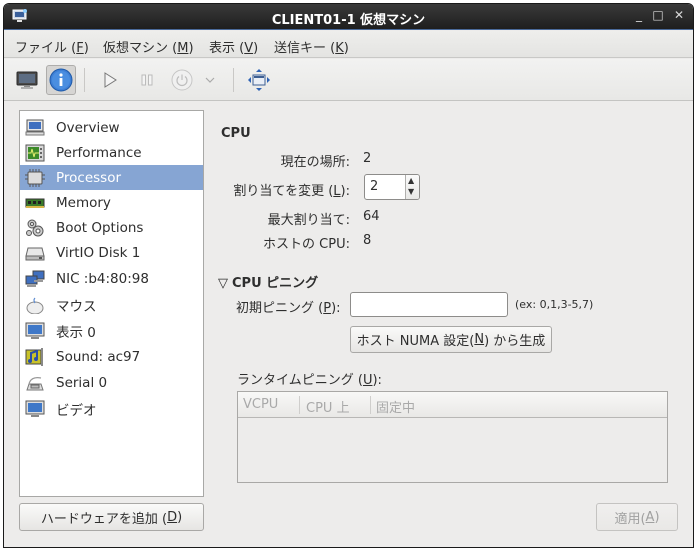  What do you see at coordinates (336, 308) in the screenshot?
I see `initial-pinning-suffix: ):` at bounding box center [336, 308].